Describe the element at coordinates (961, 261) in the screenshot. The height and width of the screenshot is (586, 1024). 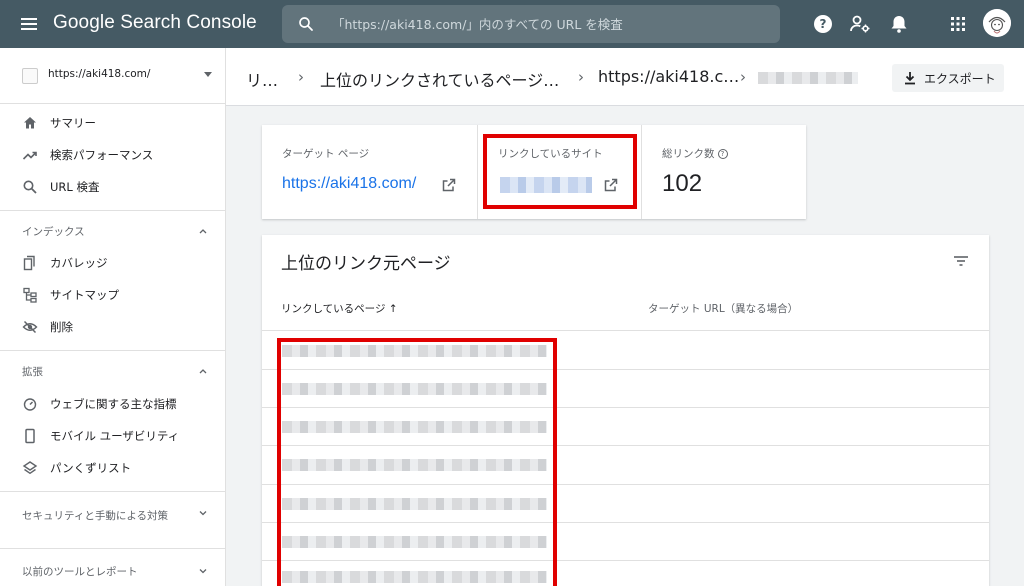
I see `filter-icon` at that location.